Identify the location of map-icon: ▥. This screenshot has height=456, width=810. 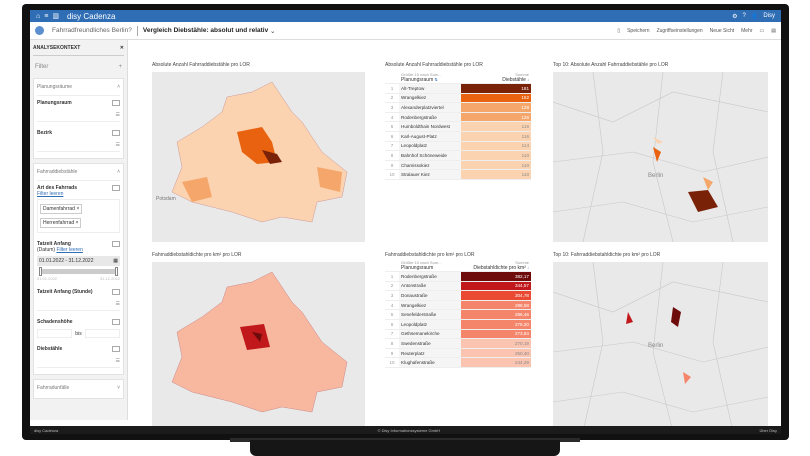
(55, 16).